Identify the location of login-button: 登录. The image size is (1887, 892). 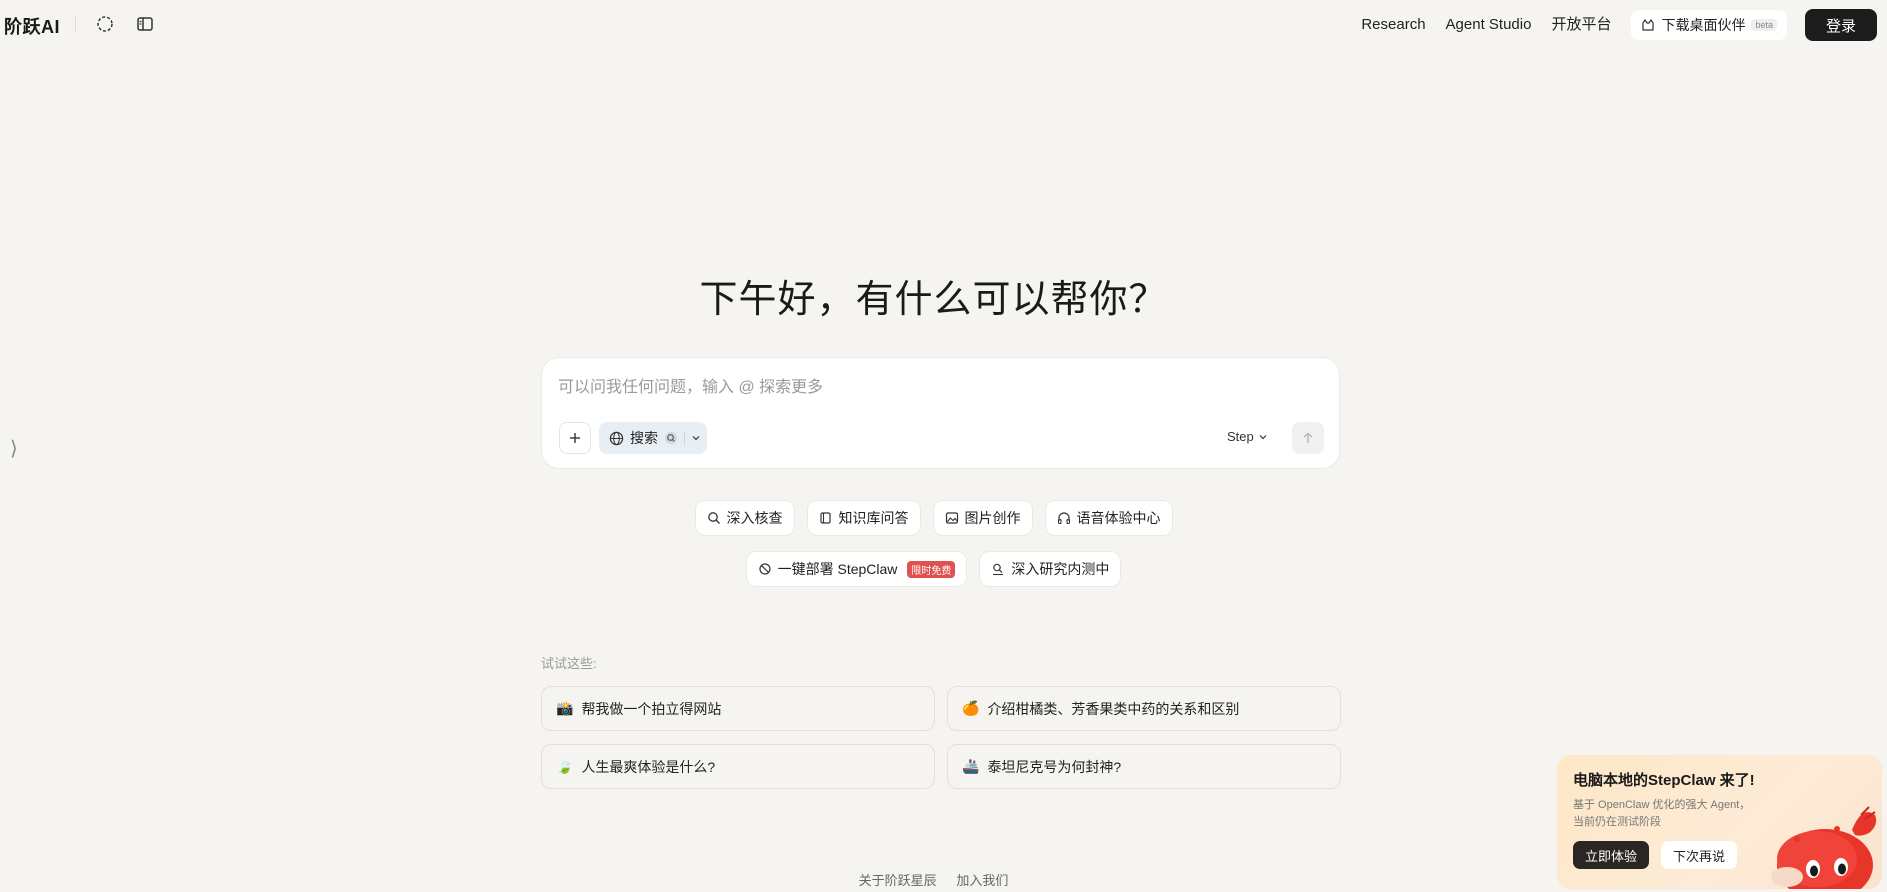
(1841, 25).